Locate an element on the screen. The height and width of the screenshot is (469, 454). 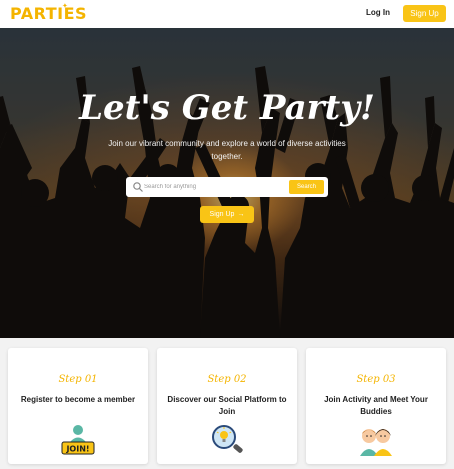
arrow-right-icon: → is located at coordinates (241, 214).